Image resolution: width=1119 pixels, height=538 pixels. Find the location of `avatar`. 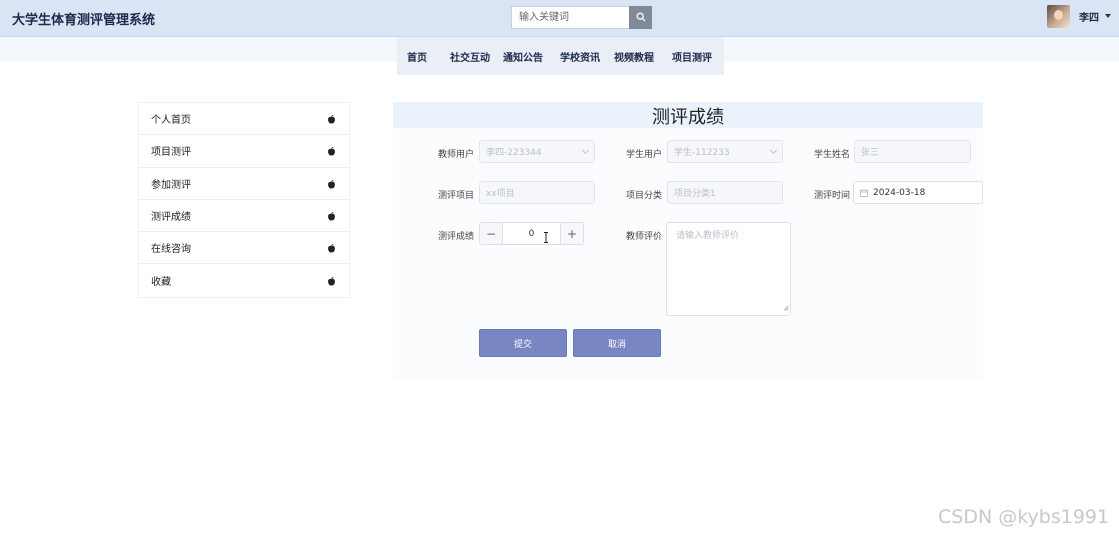

avatar is located at coordinates (1058, 16).